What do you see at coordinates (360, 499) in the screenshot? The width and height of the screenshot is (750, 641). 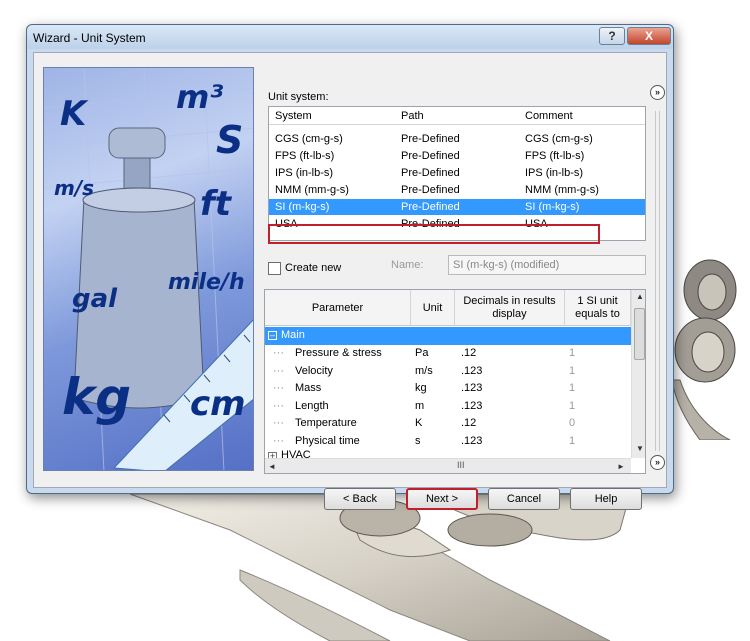 I see `back-button: < Back` at bounding box center [360, 499].